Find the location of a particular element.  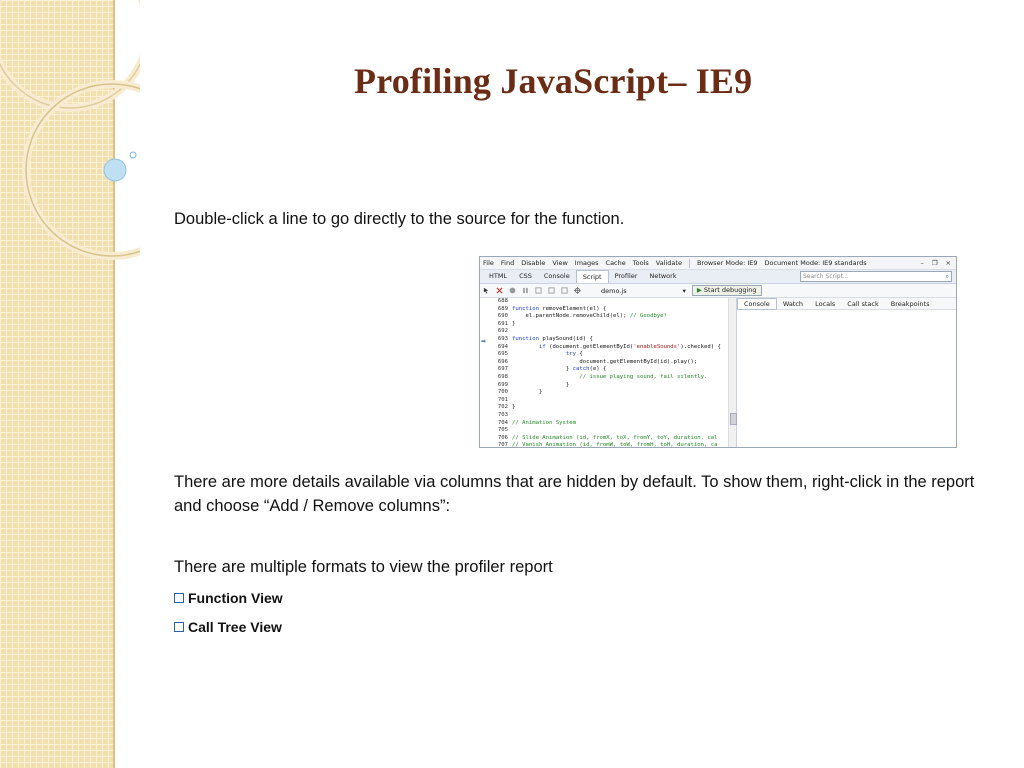

line-number: 698 is located at coordinates (502, 376).